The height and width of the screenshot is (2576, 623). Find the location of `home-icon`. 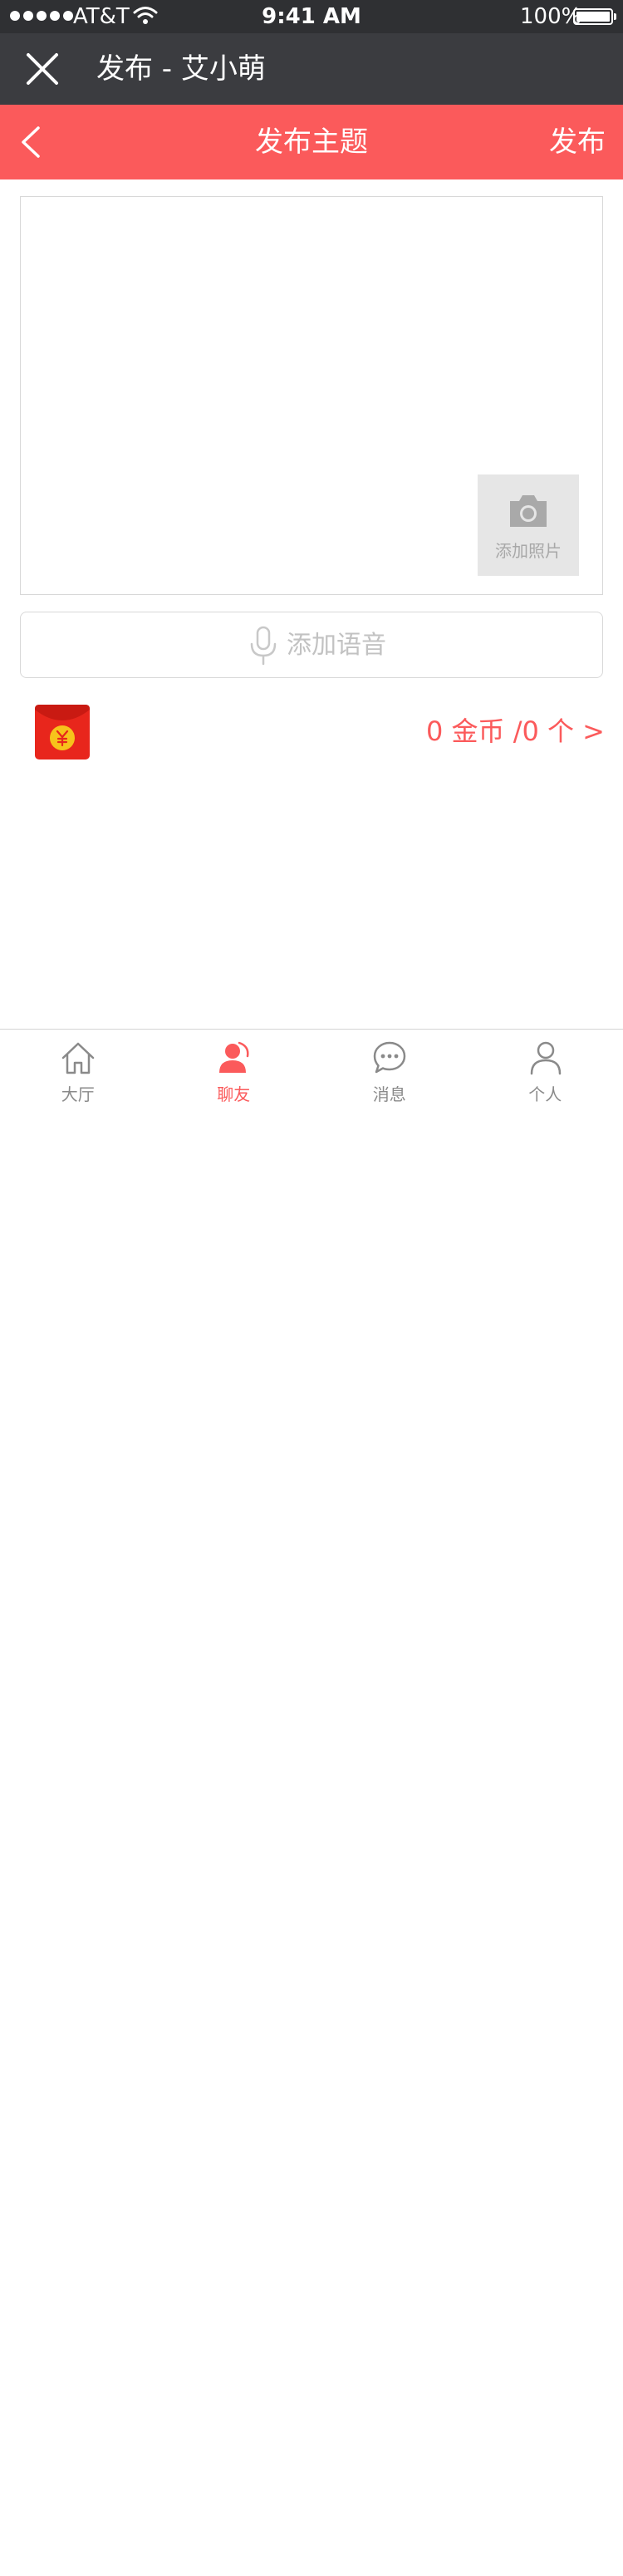

home-icon is located at coordinates (78, 1058).